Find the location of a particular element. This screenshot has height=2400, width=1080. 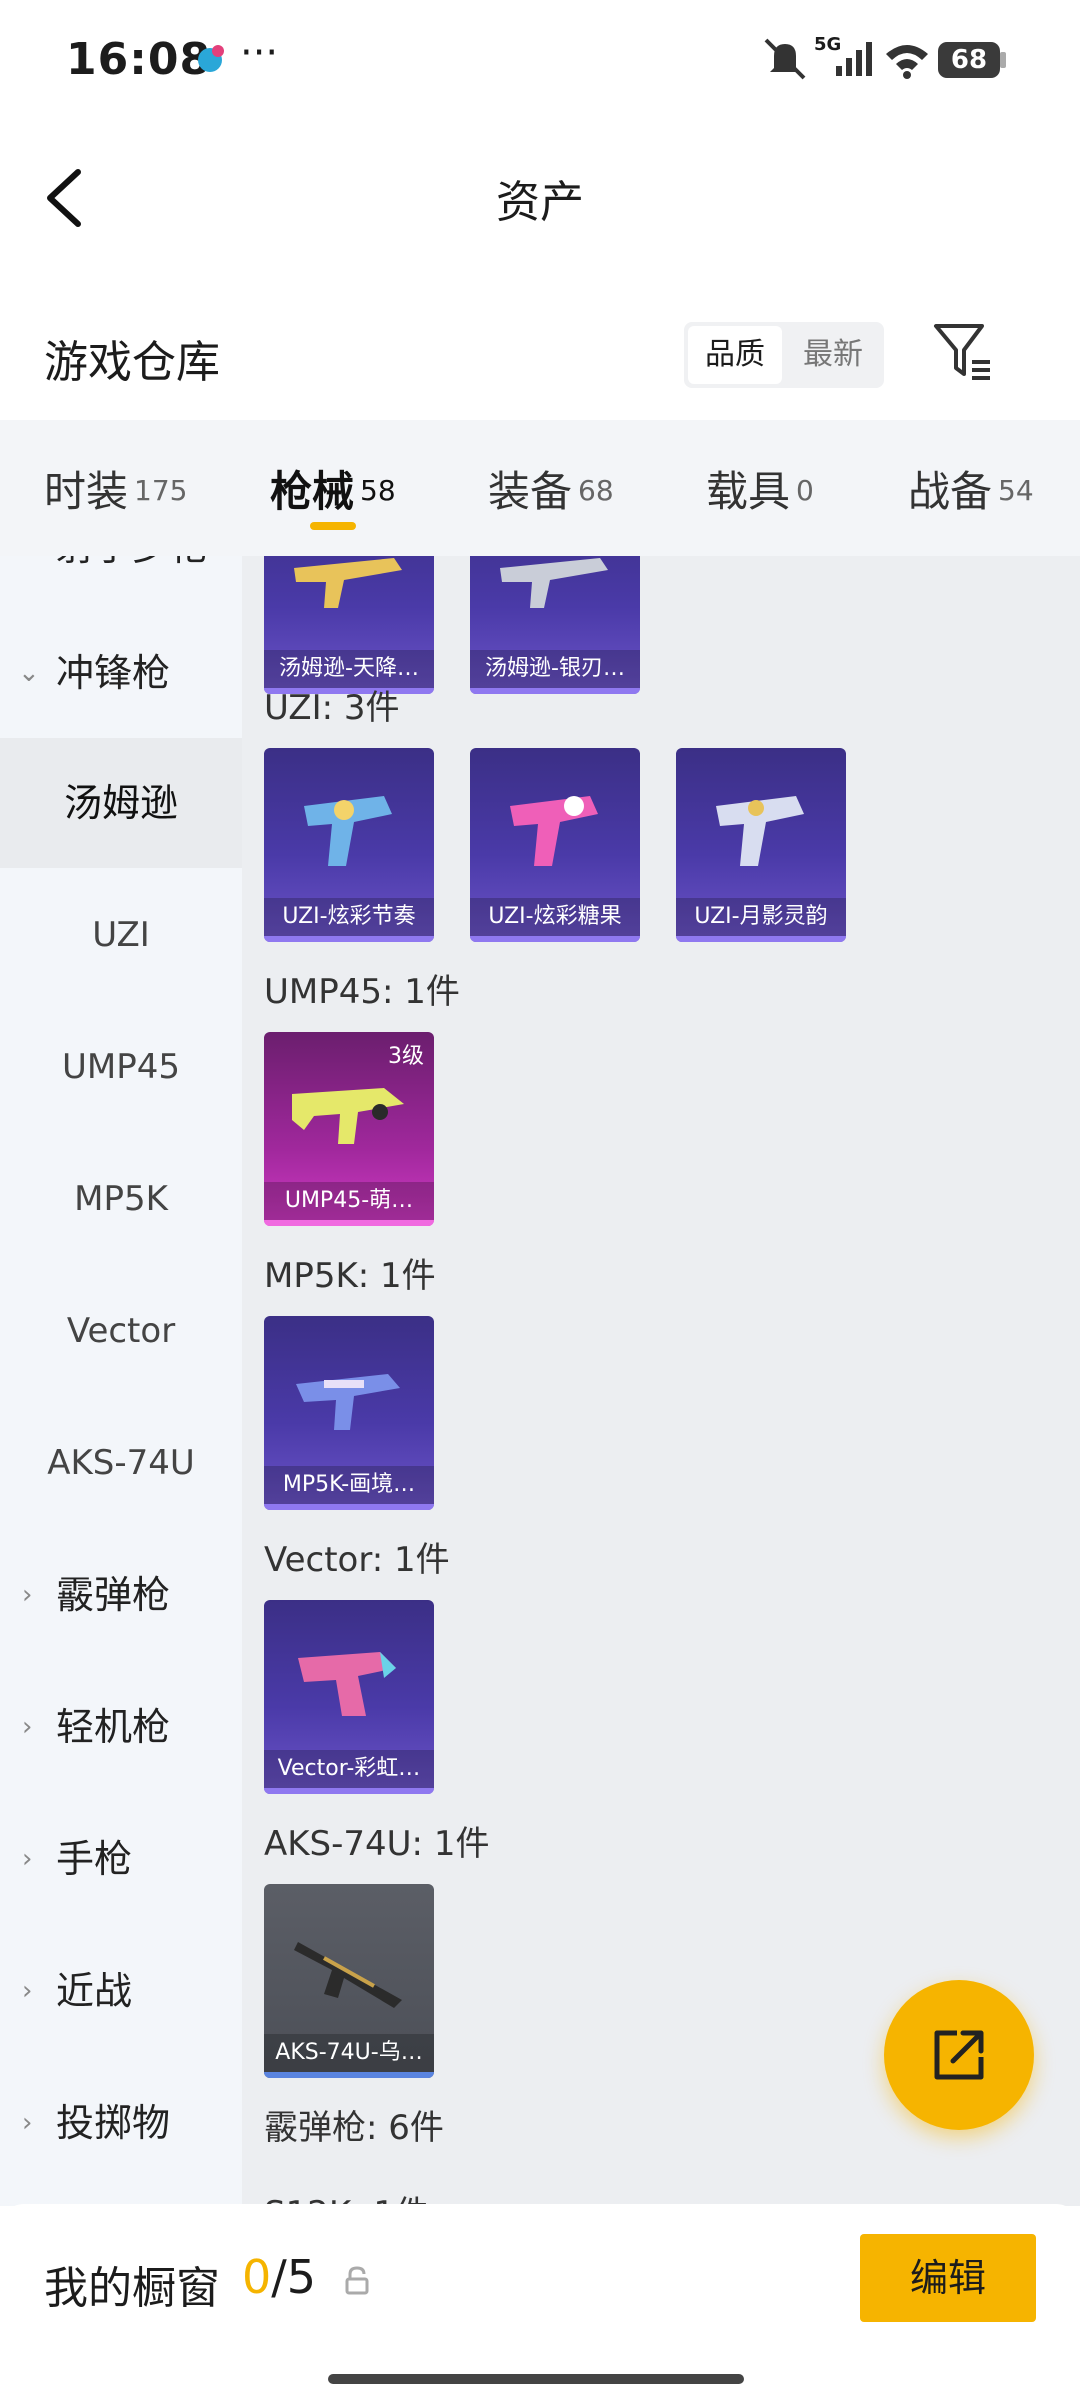

edit-button: 编辑 is located at coordinates (948, 2278).